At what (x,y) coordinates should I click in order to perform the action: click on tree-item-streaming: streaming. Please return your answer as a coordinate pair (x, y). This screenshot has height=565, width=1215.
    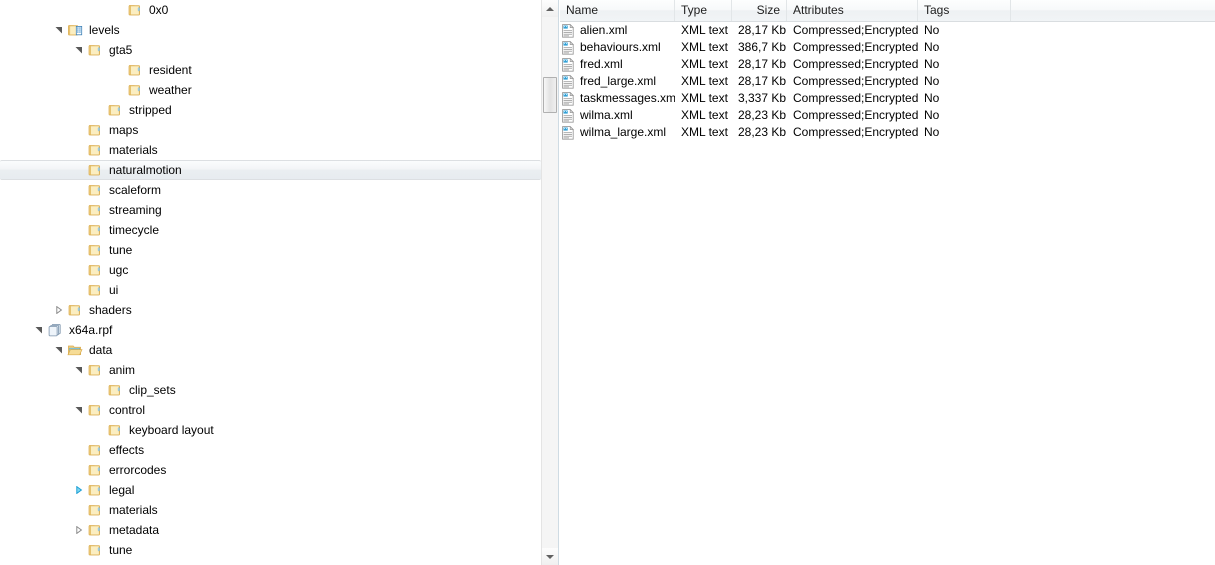
    Looking at the image, I should click on (270, 210).